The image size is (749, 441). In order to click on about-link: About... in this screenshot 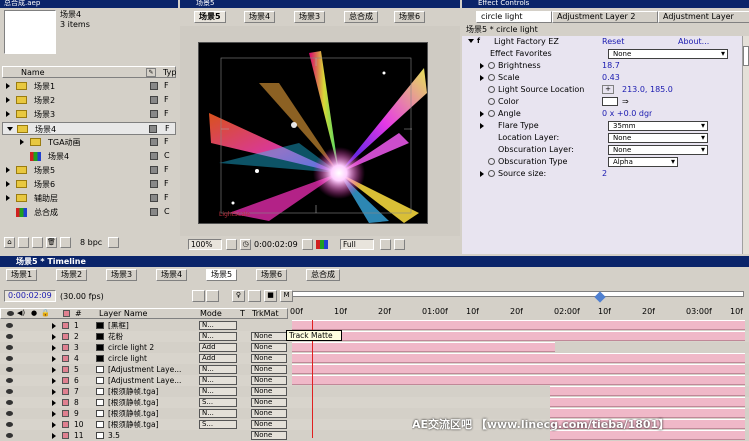, I will do `click(693, 41)`.